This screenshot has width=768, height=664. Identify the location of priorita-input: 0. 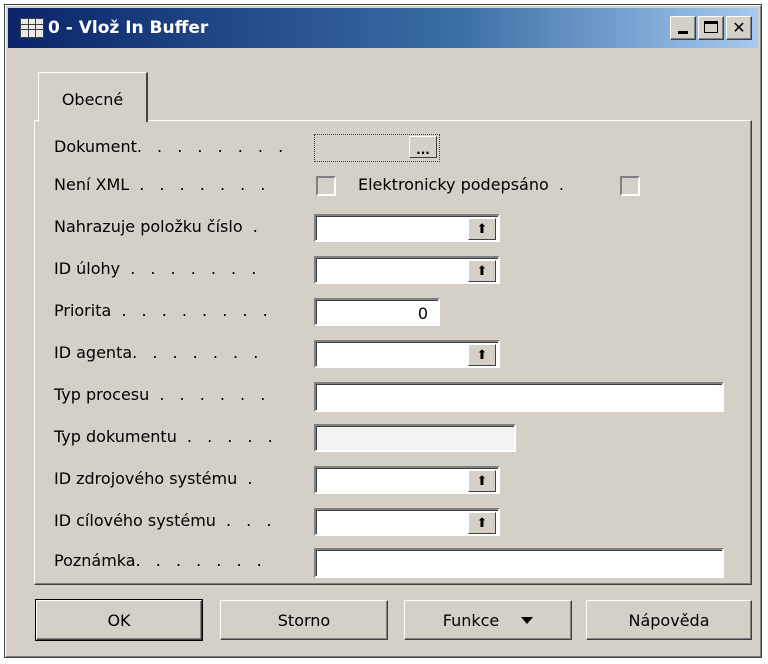
(377, 312).